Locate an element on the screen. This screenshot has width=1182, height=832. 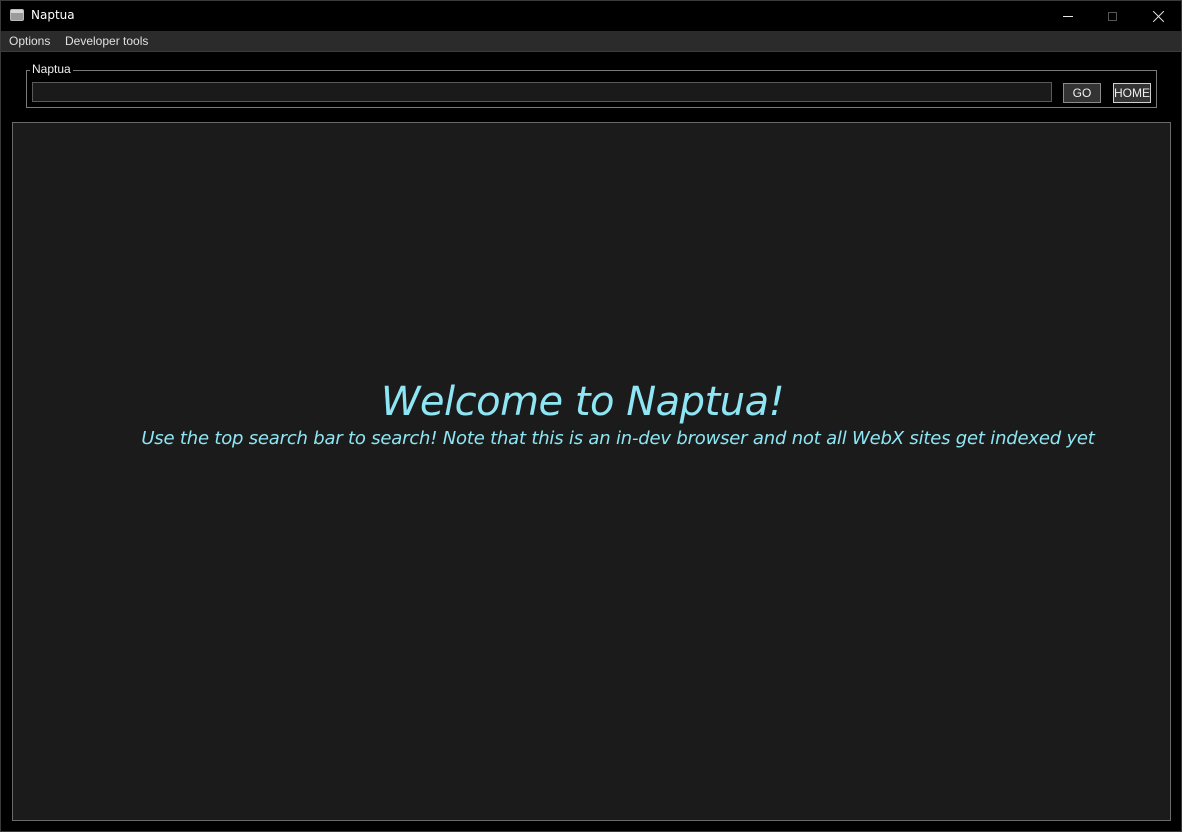
maximize-icon is located at coordinates (1112, 16).